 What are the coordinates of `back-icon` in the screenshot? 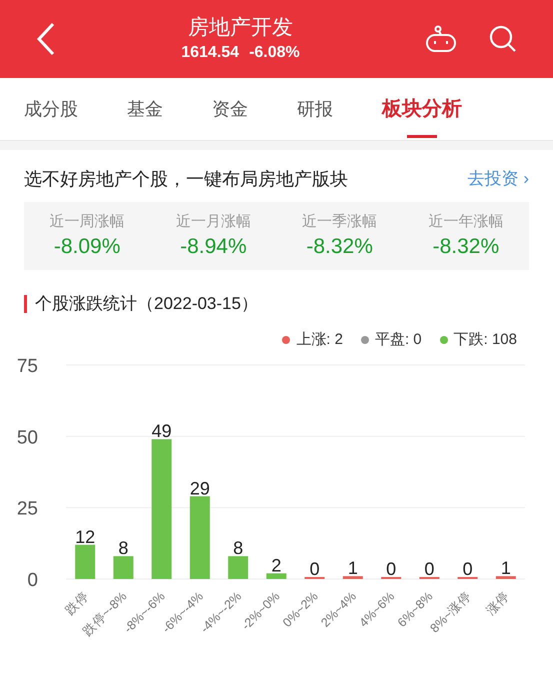 It's located at (46, 39).